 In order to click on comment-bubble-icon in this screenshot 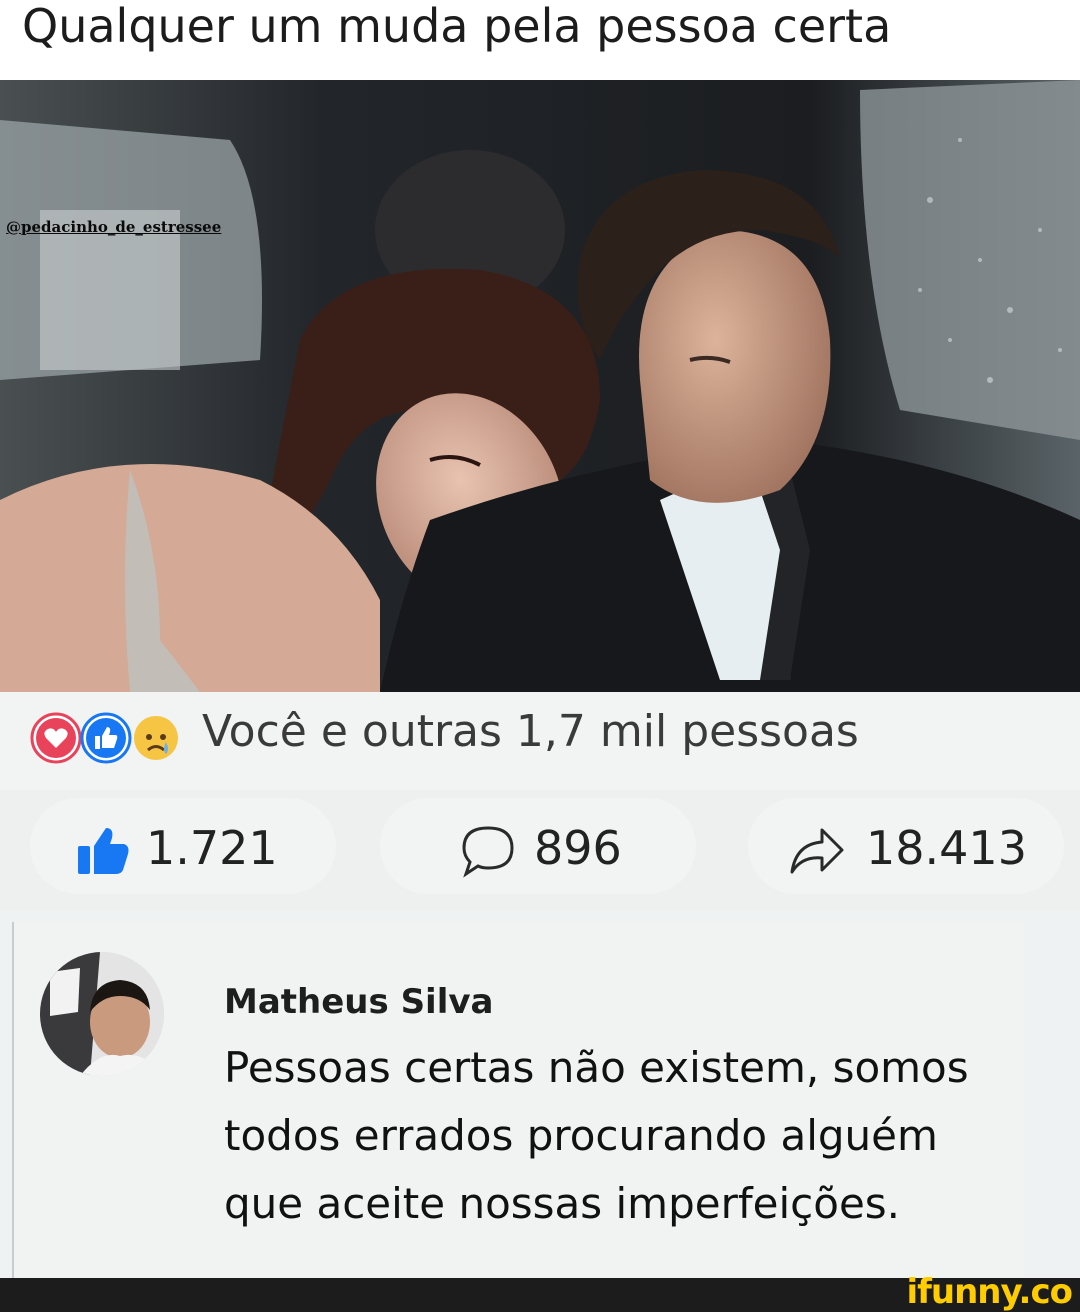, I will do `click(488, 853)`.